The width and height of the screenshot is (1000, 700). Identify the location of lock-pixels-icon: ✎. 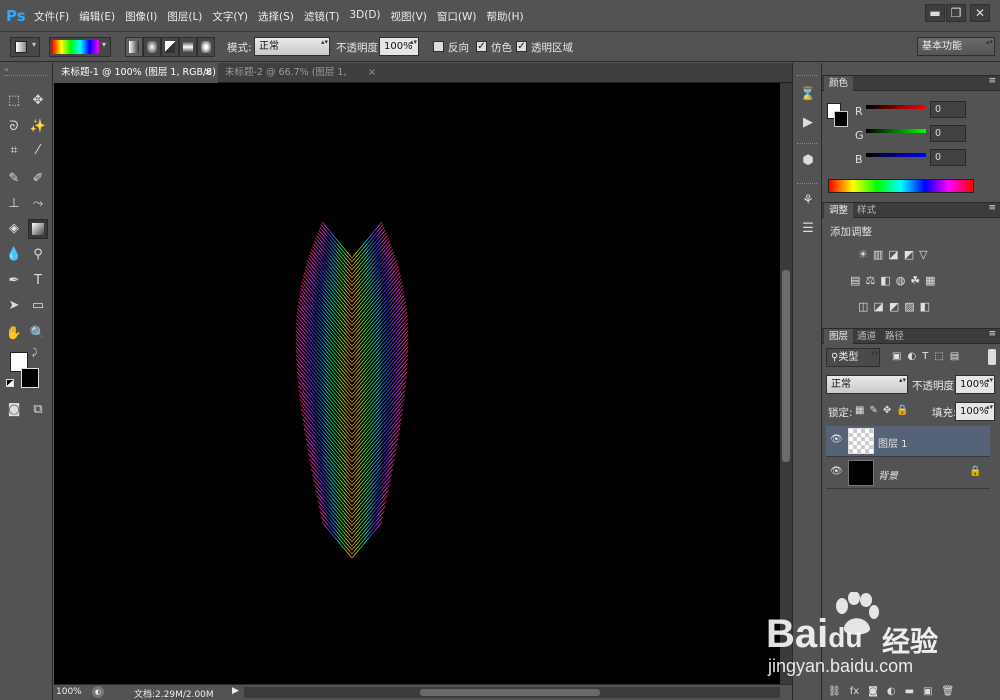
(873, 411).